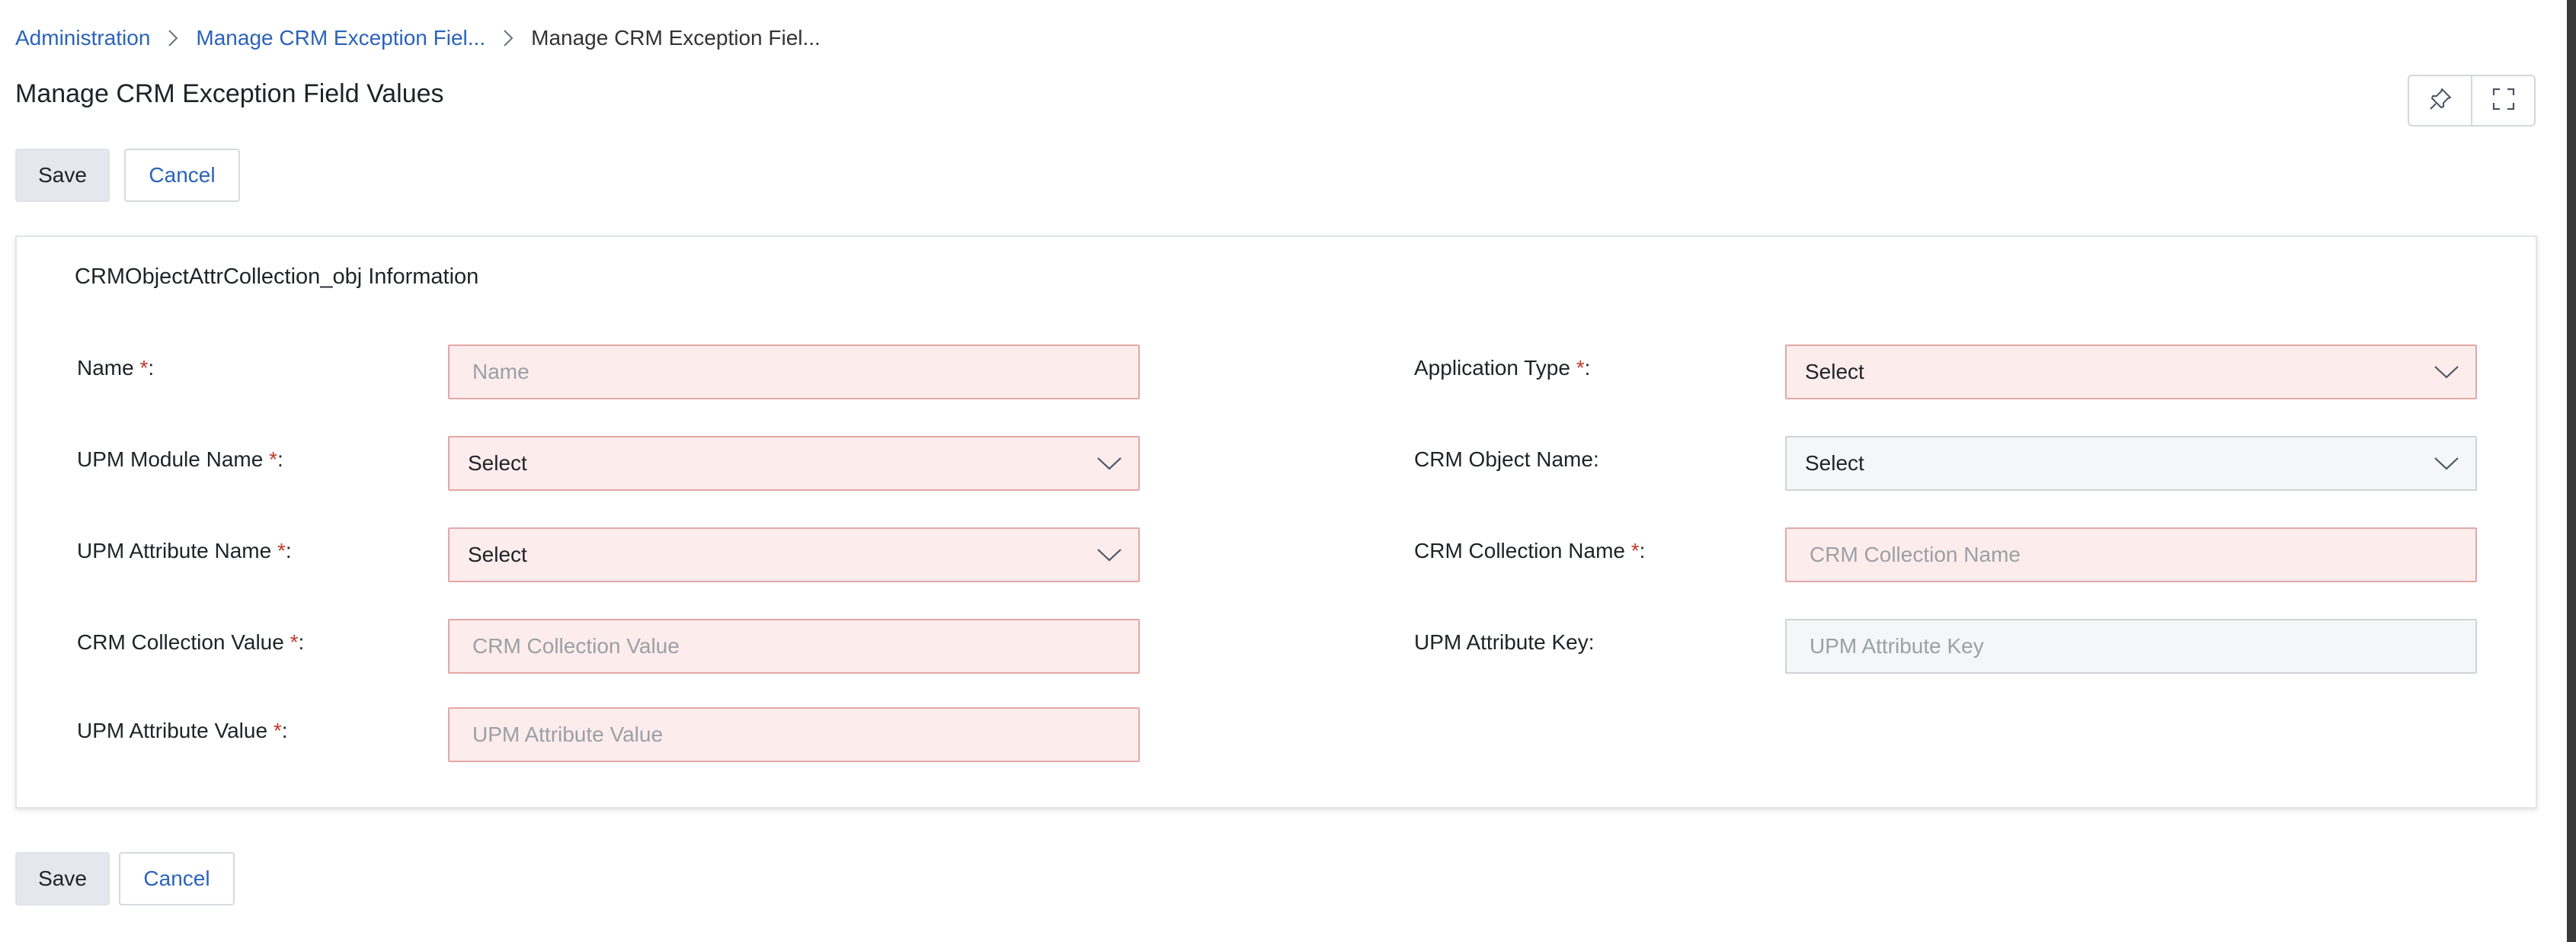 This screenshot has height=942, width=2576. I want to click on upm-module-name-value: Select, so click(497, 463).